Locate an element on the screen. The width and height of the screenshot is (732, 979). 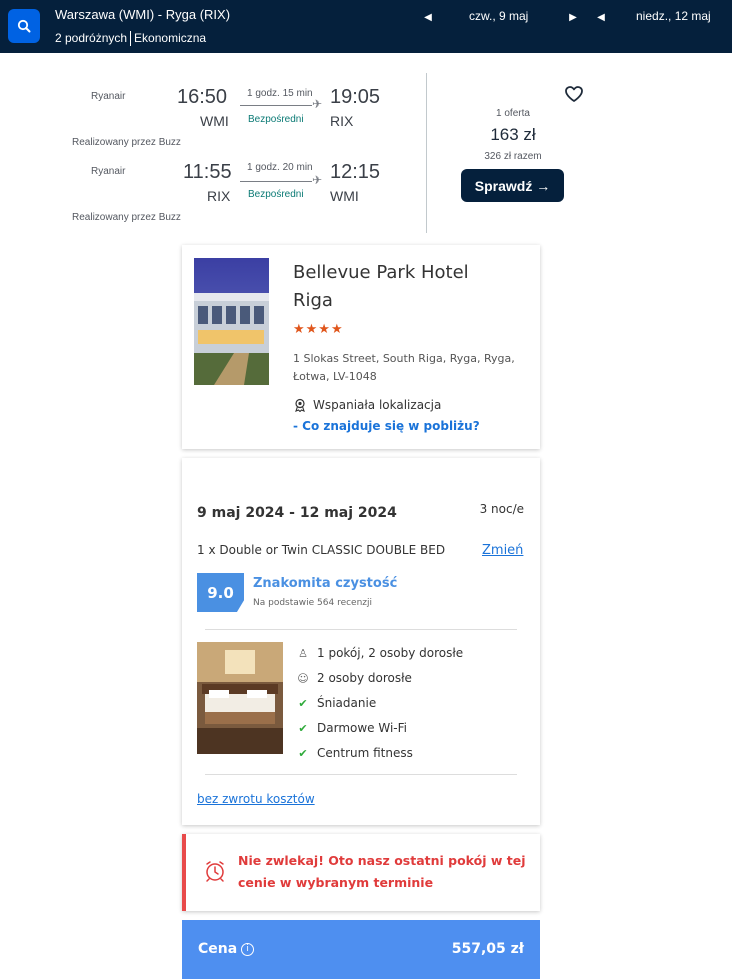
travellers-label: 2 podróżnych is located at coordinates (91, 38).